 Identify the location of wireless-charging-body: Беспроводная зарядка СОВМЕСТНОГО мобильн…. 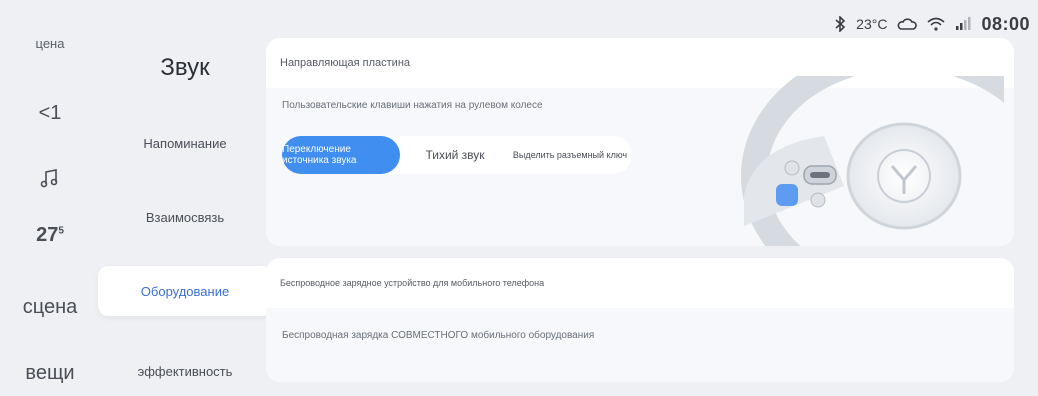
(640, 345).